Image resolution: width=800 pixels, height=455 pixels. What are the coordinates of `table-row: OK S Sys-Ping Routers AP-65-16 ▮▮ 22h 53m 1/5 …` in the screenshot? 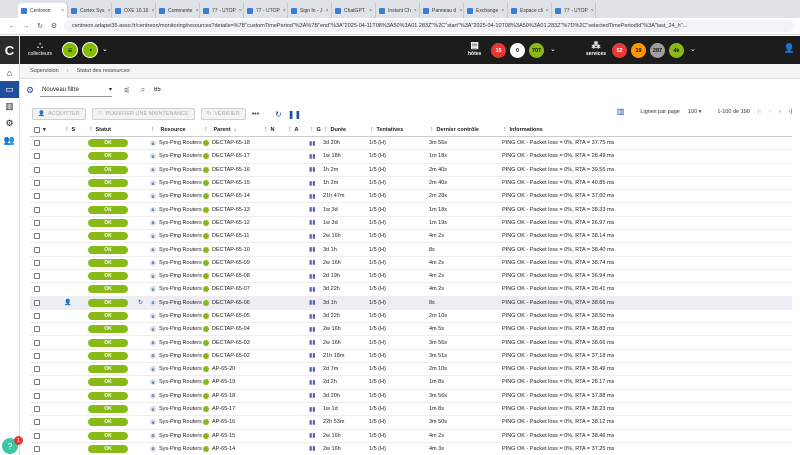 It's located at (411, 423).